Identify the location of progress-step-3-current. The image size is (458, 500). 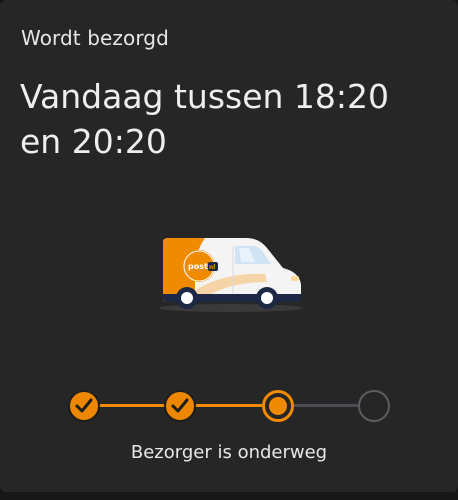
(278, 406).